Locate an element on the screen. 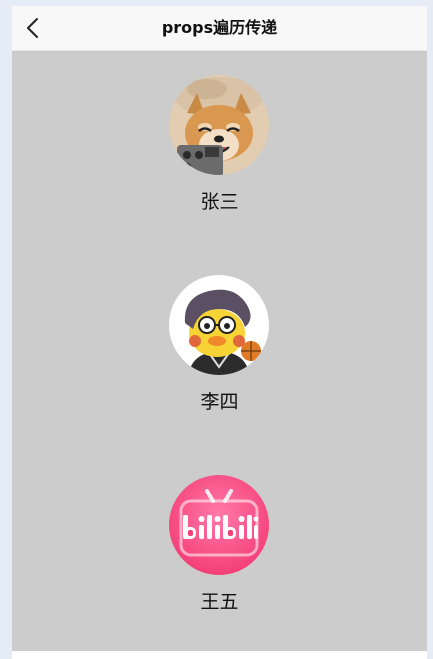 This screenshot has height=659, width=433. shiba-dog-icon is located at coordinates (219, 125).